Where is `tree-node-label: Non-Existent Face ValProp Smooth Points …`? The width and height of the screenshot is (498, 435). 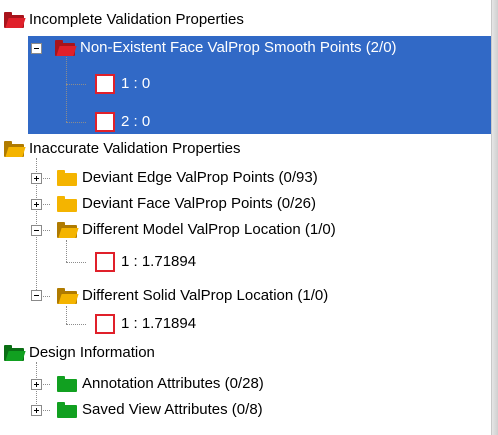
tree-node-label: Non-Existent Face ValProp Smooth Points … is located at coordinates (238, 47).